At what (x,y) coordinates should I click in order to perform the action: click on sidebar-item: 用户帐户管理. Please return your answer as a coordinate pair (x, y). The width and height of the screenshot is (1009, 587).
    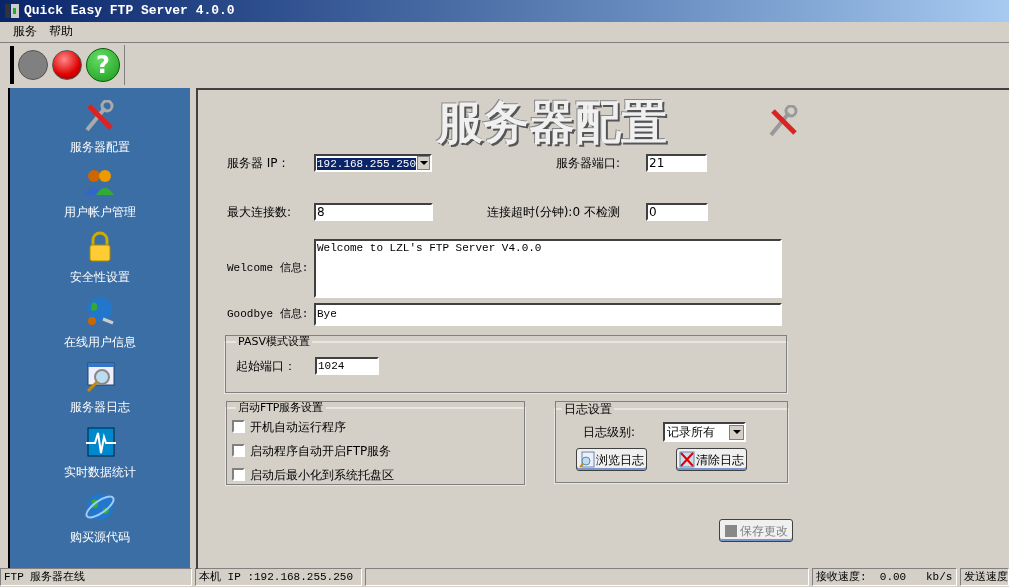
    Looking at the image, I should click on (100, 212).